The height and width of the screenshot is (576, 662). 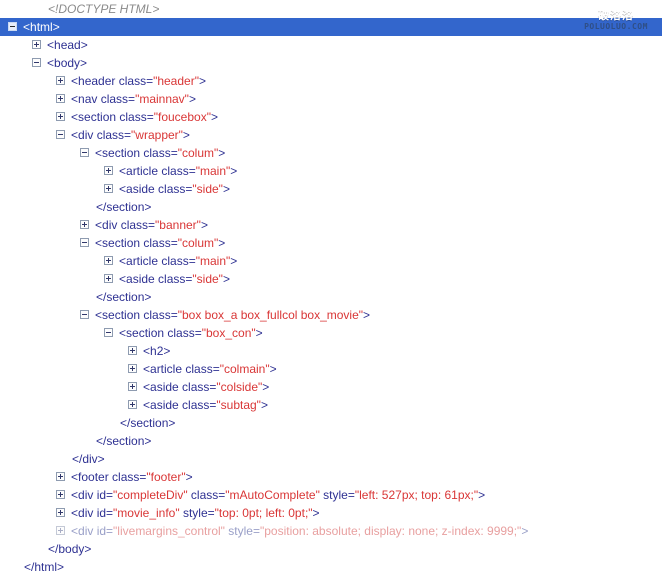 I want to click on dom-node-section-colum-1: <section class="colum">, so click(x=331, y=153).